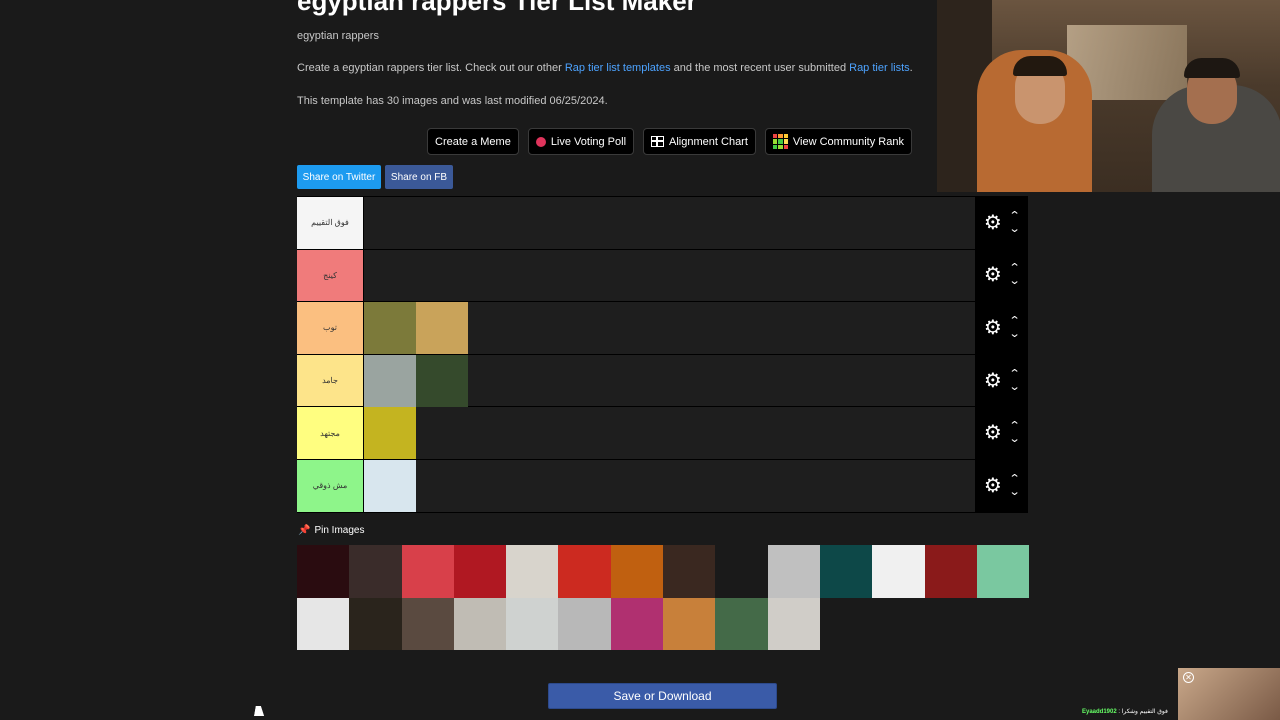 This screenshot has width=1280, height=720. Describe the element at coordinates (330, 328) in the screenshot. I see `tier-label: توب` at that location.